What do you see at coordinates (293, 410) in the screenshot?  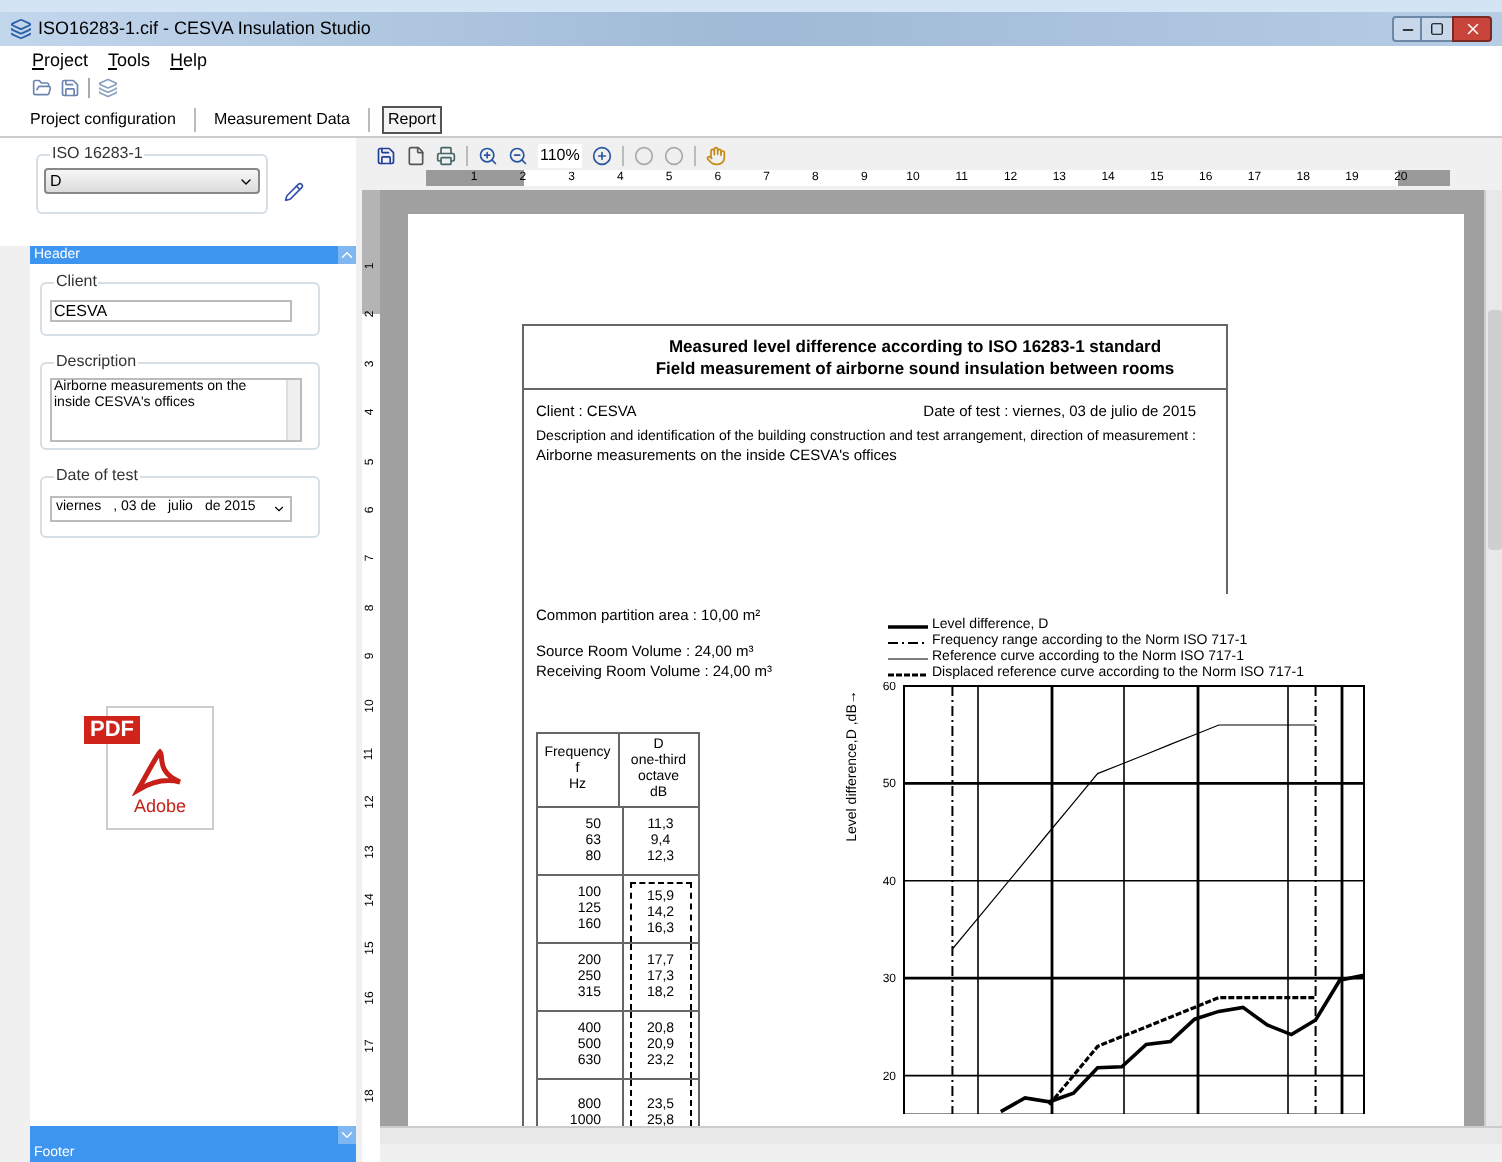 I see `scrollbar` at bounding box center [293, 410].